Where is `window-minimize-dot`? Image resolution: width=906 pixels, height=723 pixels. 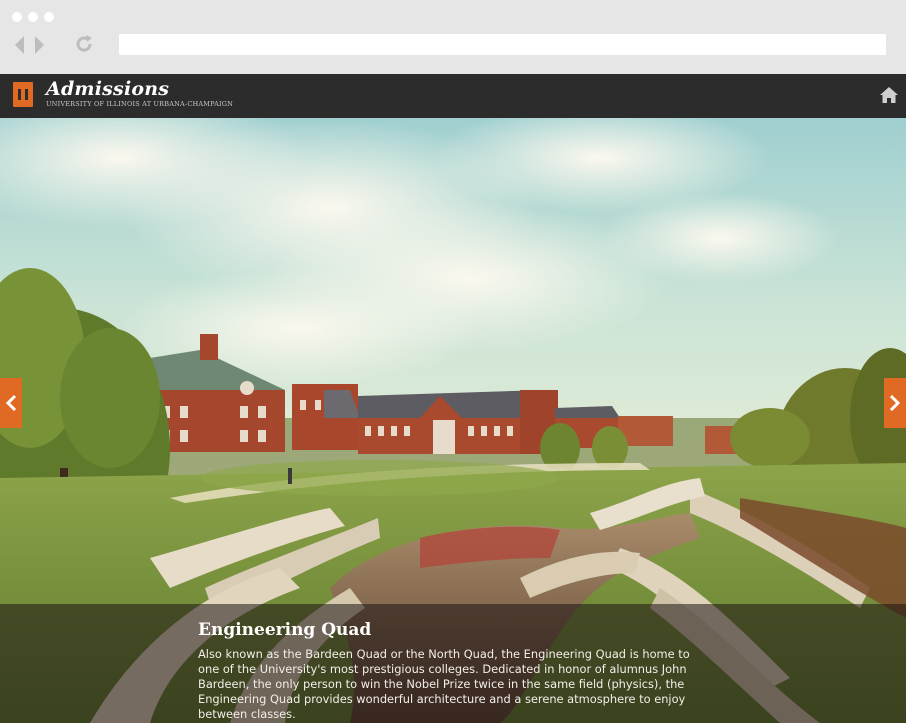
window-minimize-dot is located at coordinates (33, 17).